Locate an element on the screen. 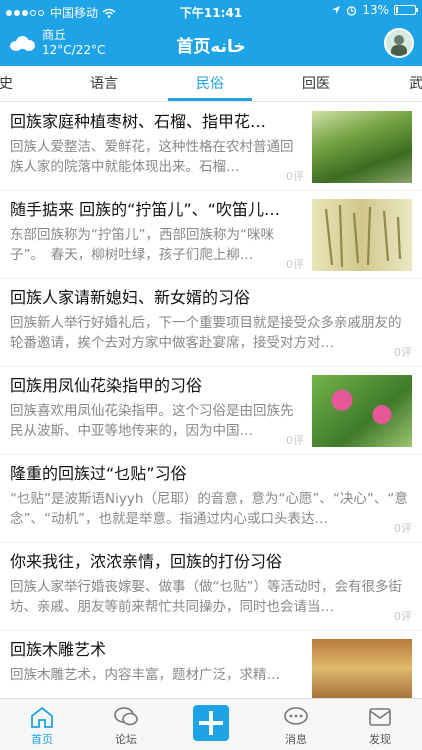 The image size is (422, 750). nav-discover: 发现 is located at coordinates (380, 724).